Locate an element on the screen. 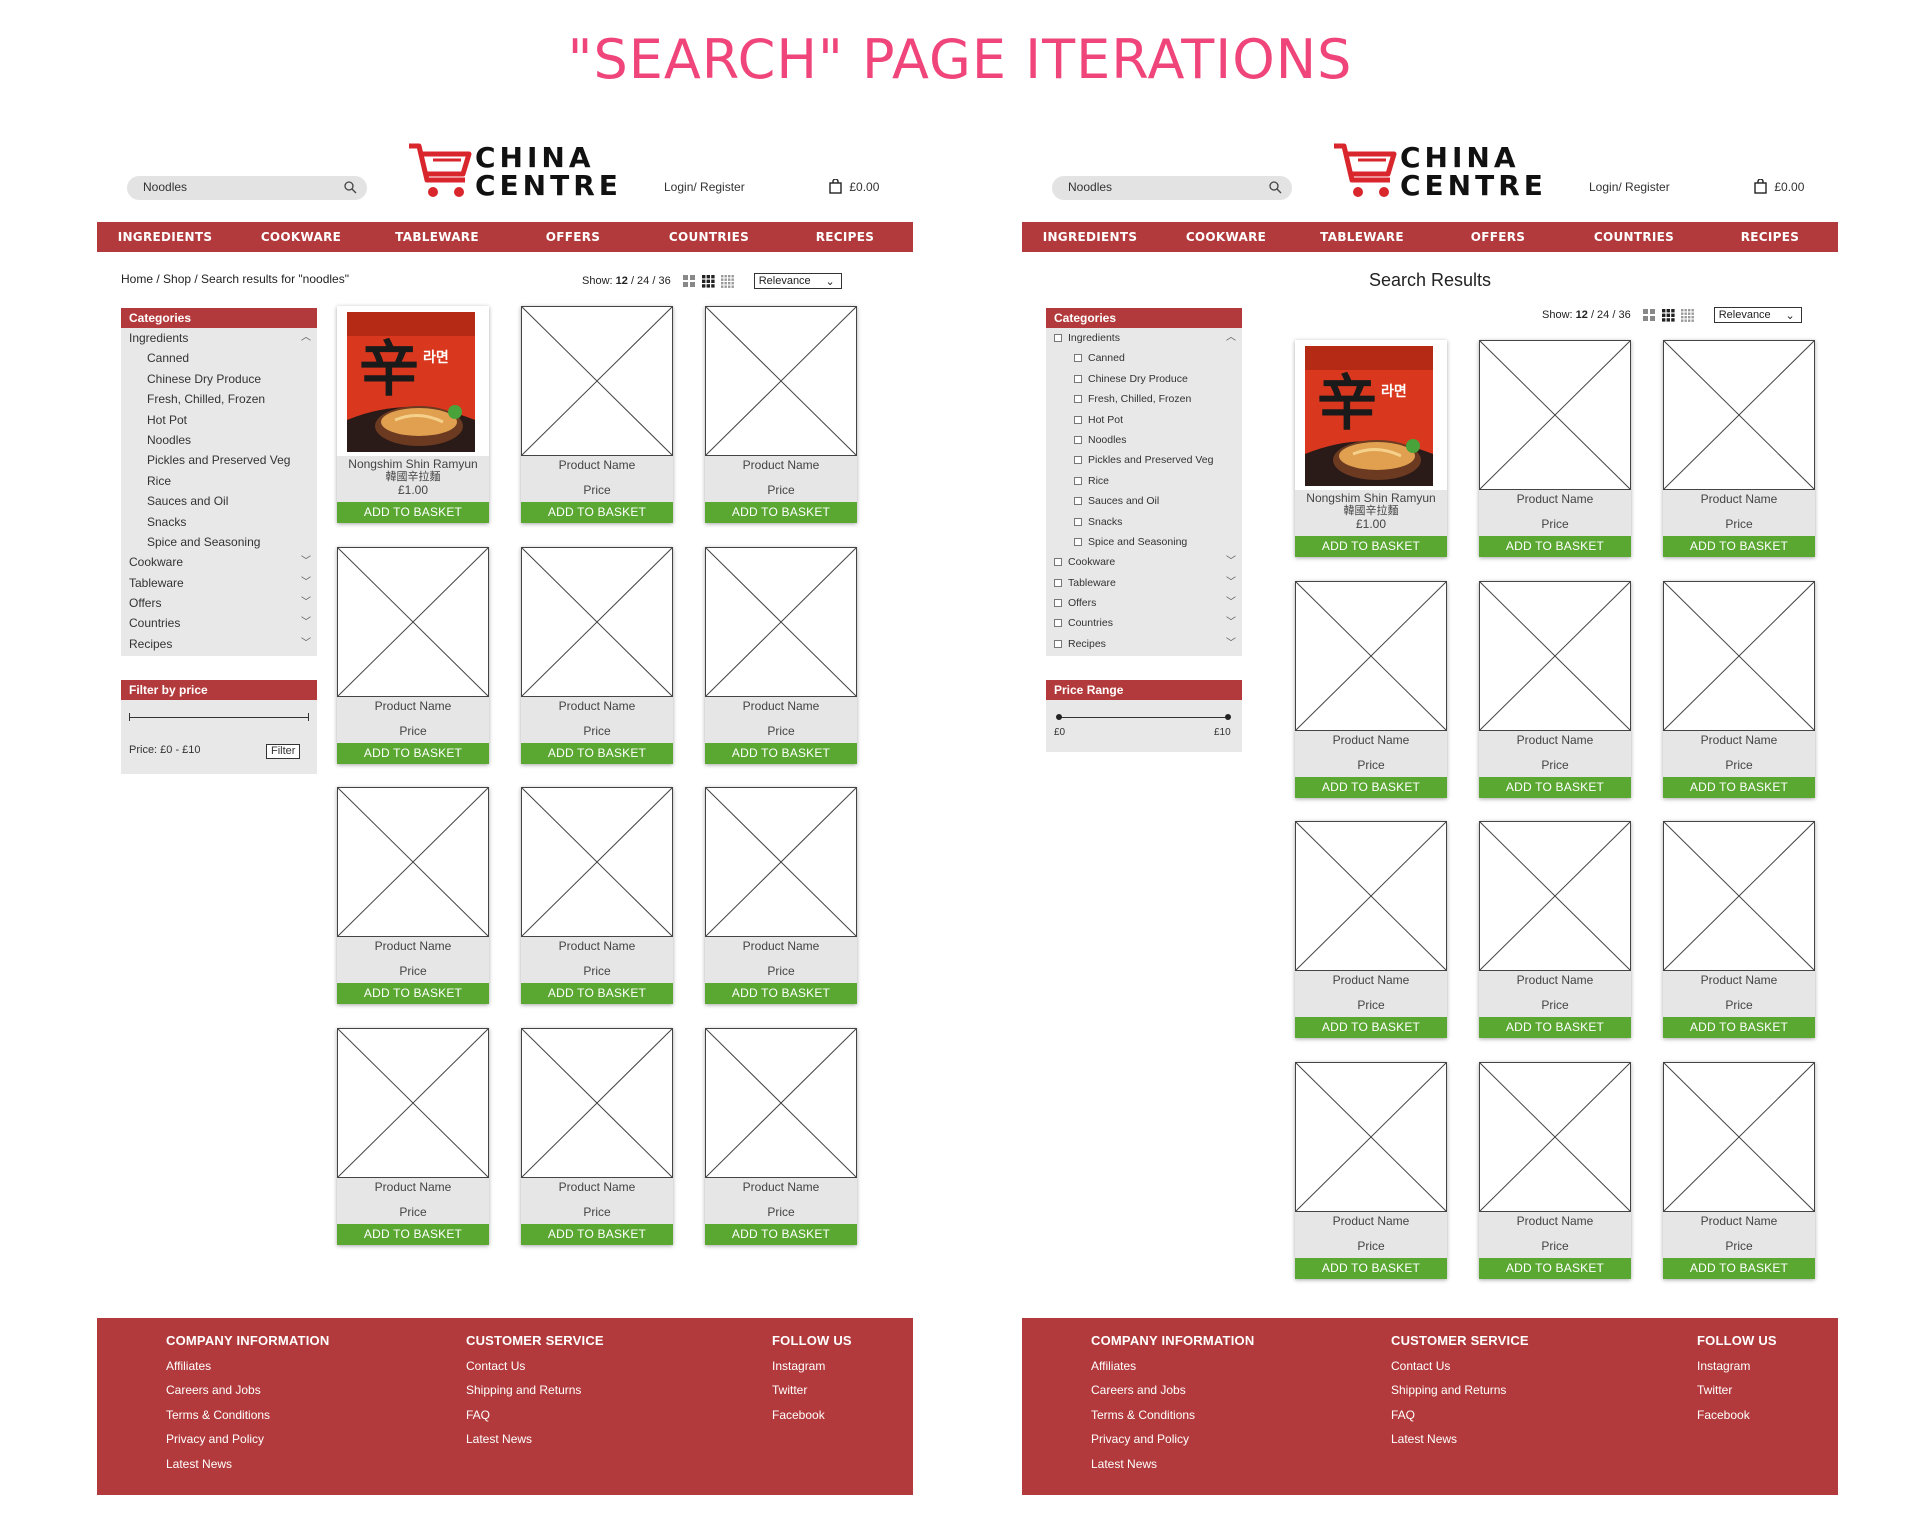 This screenshot has height=1528, width=1920. cart-button: £0.00 is located at coordinates (1779, 186).